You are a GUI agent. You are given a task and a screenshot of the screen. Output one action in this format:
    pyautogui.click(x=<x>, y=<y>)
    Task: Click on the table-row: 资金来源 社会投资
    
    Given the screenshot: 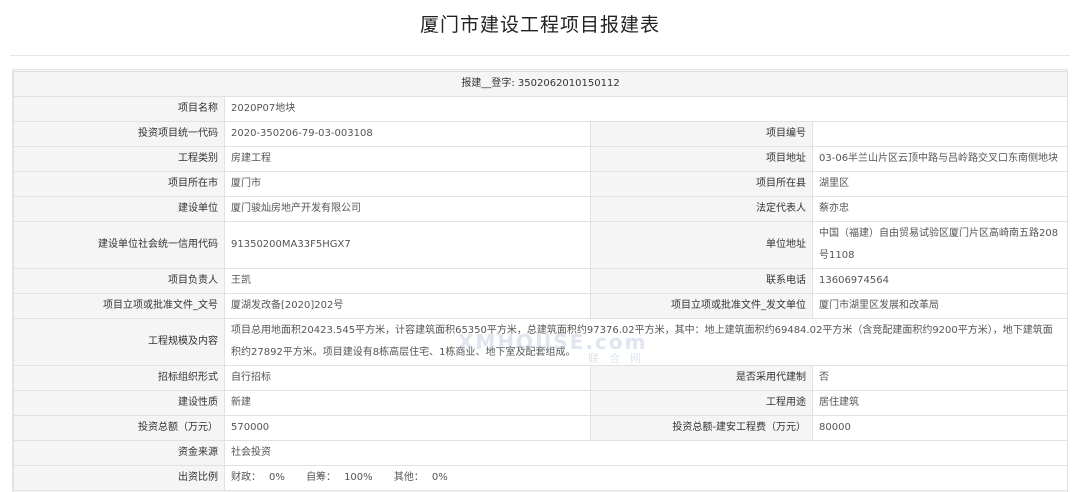 What is the action you would take?
    pyautogui.click(x=541, y=453)
    